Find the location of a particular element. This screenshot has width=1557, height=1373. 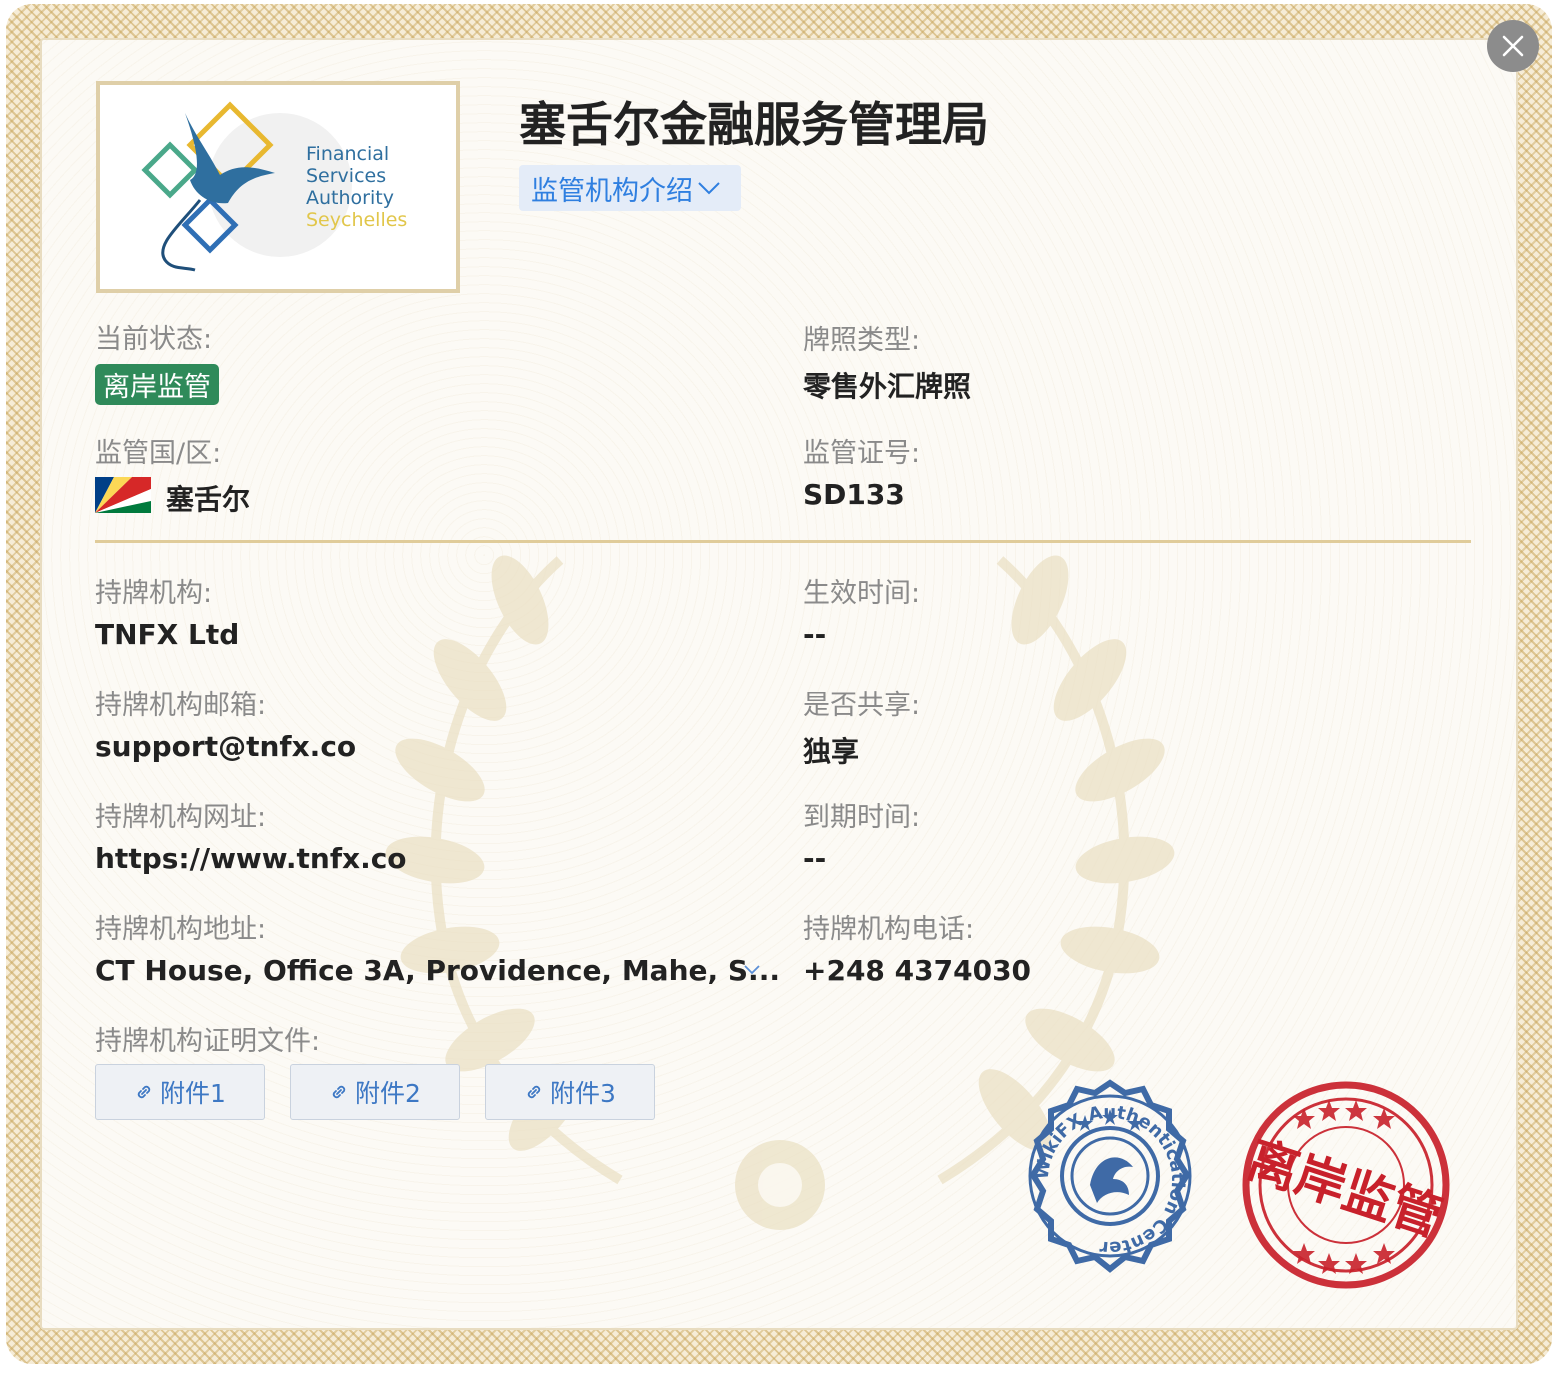

section-divider is located at coordinates (783, 541).